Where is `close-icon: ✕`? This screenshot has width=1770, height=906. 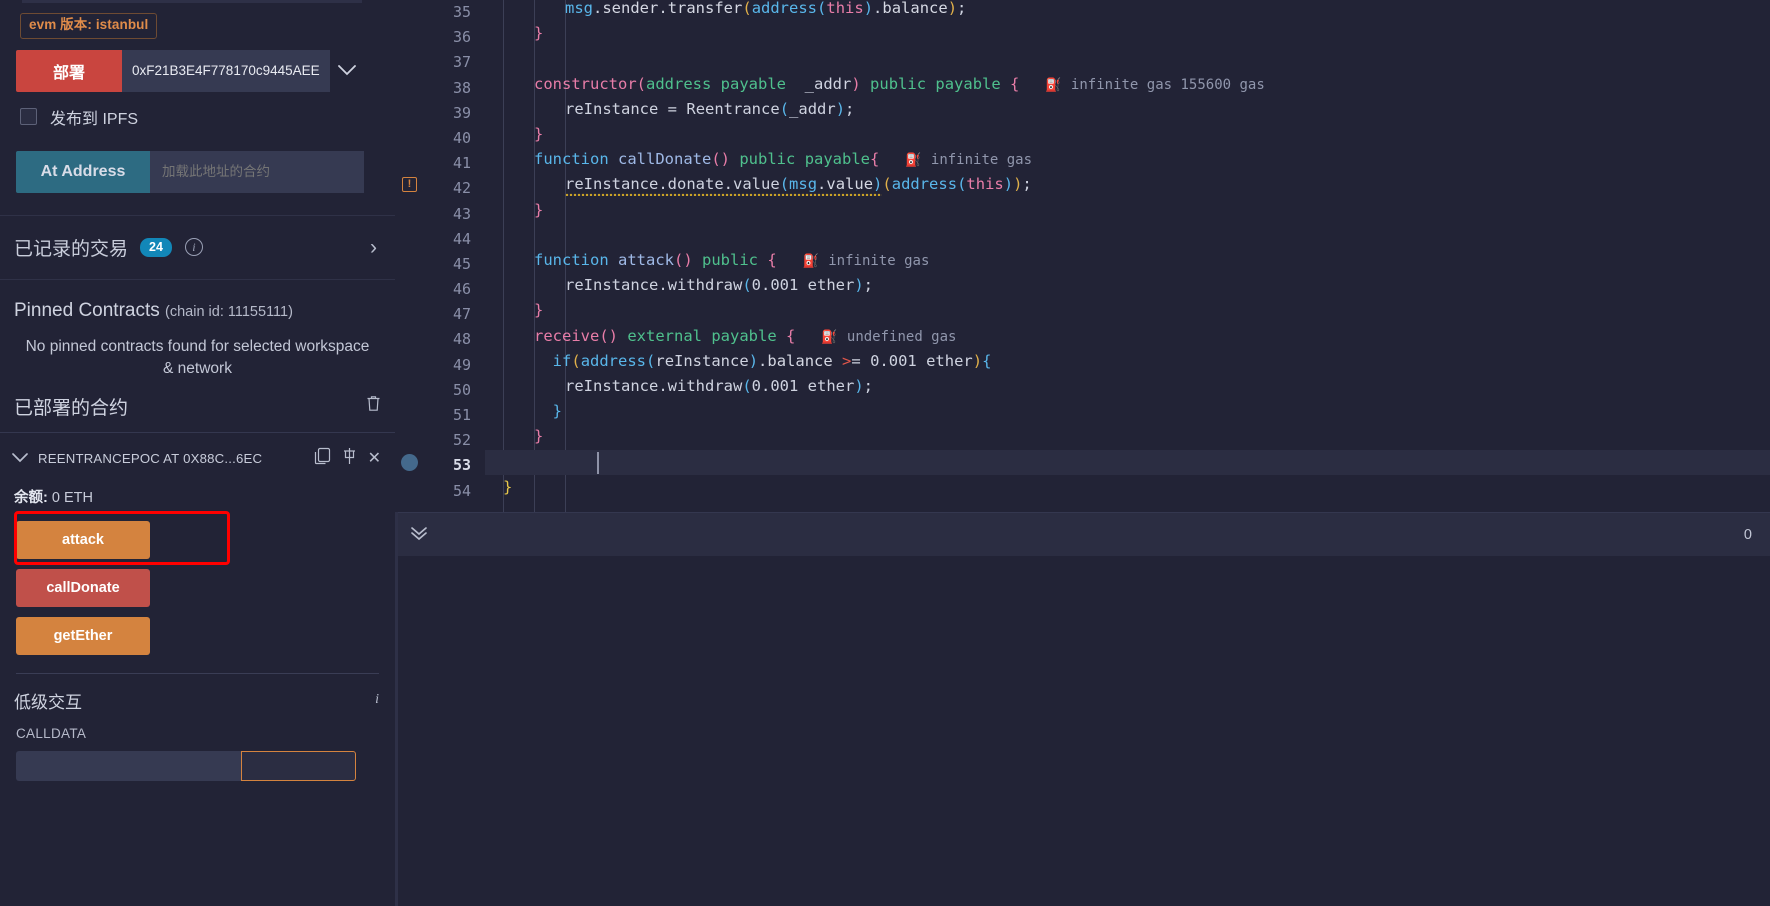
close-icon: ✕ is located at coordinates (374, 458).